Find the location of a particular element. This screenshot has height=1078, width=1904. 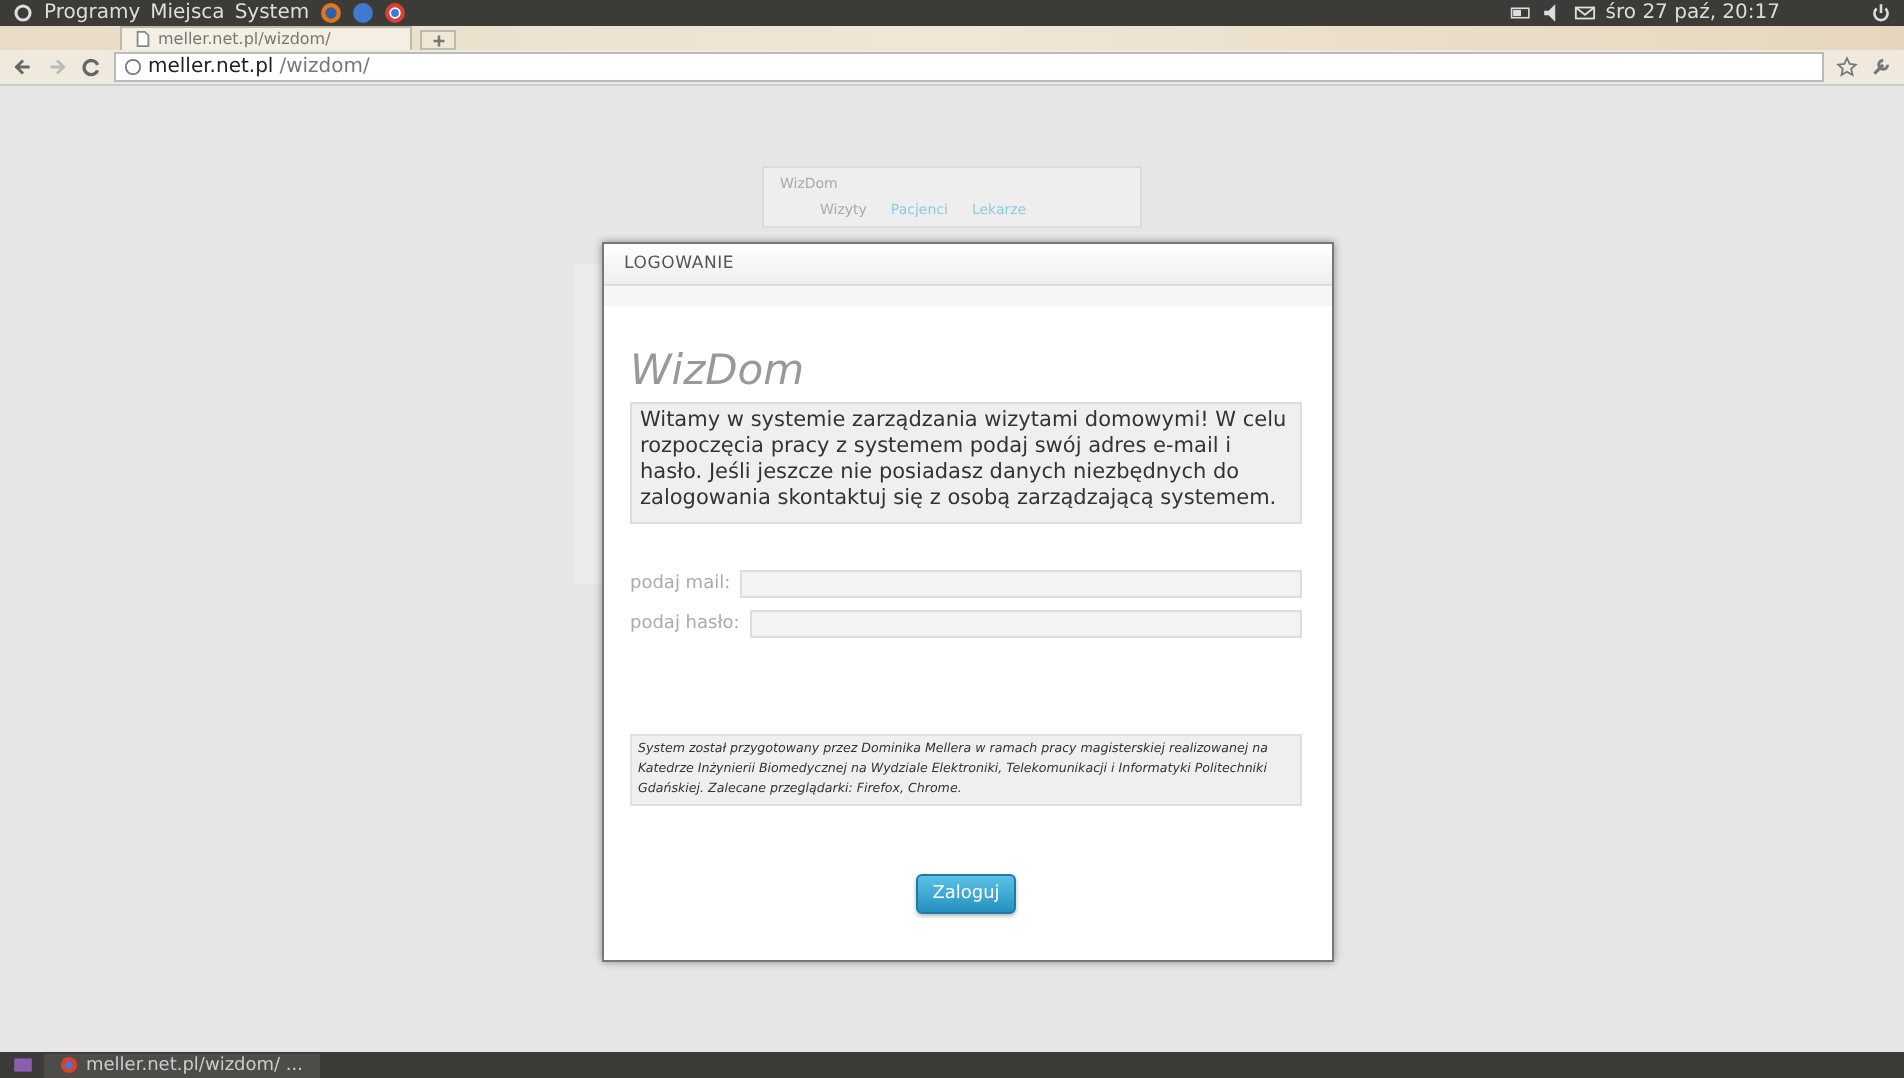

menu-item: System is located at coordinates (272, 13).